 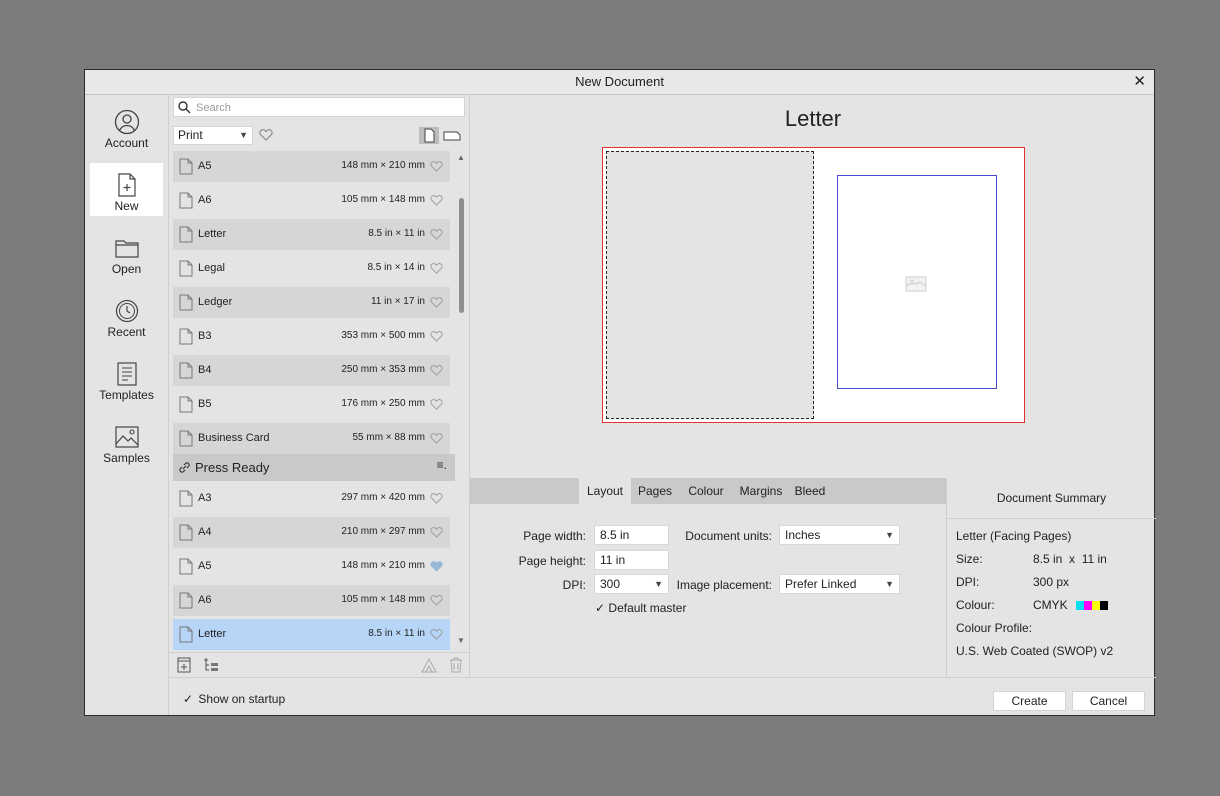 What do you see at coordinates (655, 491) in the screenshot?
I see `tab-pages: Pages` at bounding box center [655, 491].